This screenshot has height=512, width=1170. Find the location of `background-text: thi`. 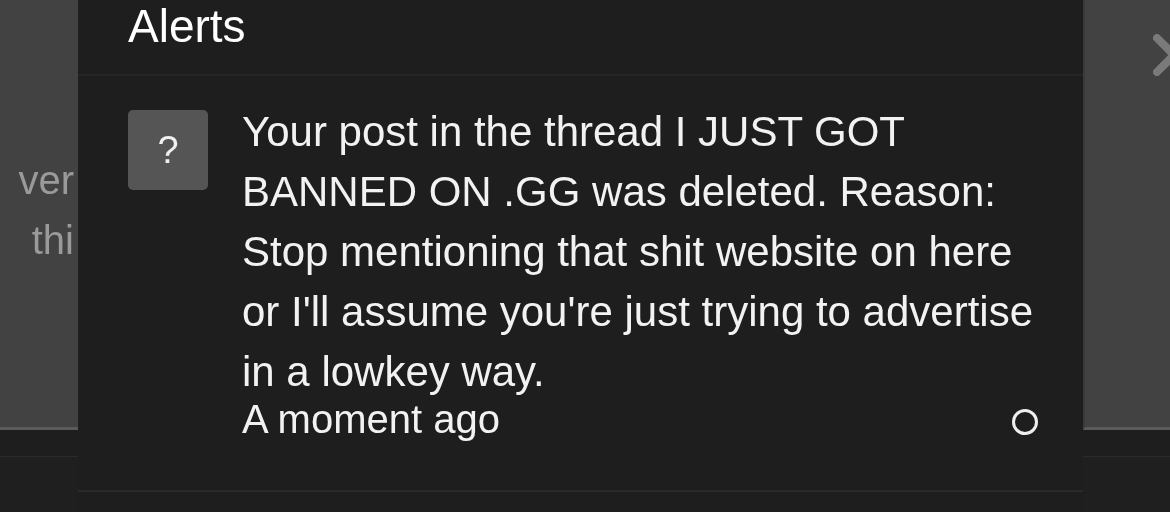

background-text: thi is located at coordinates (53, 240).